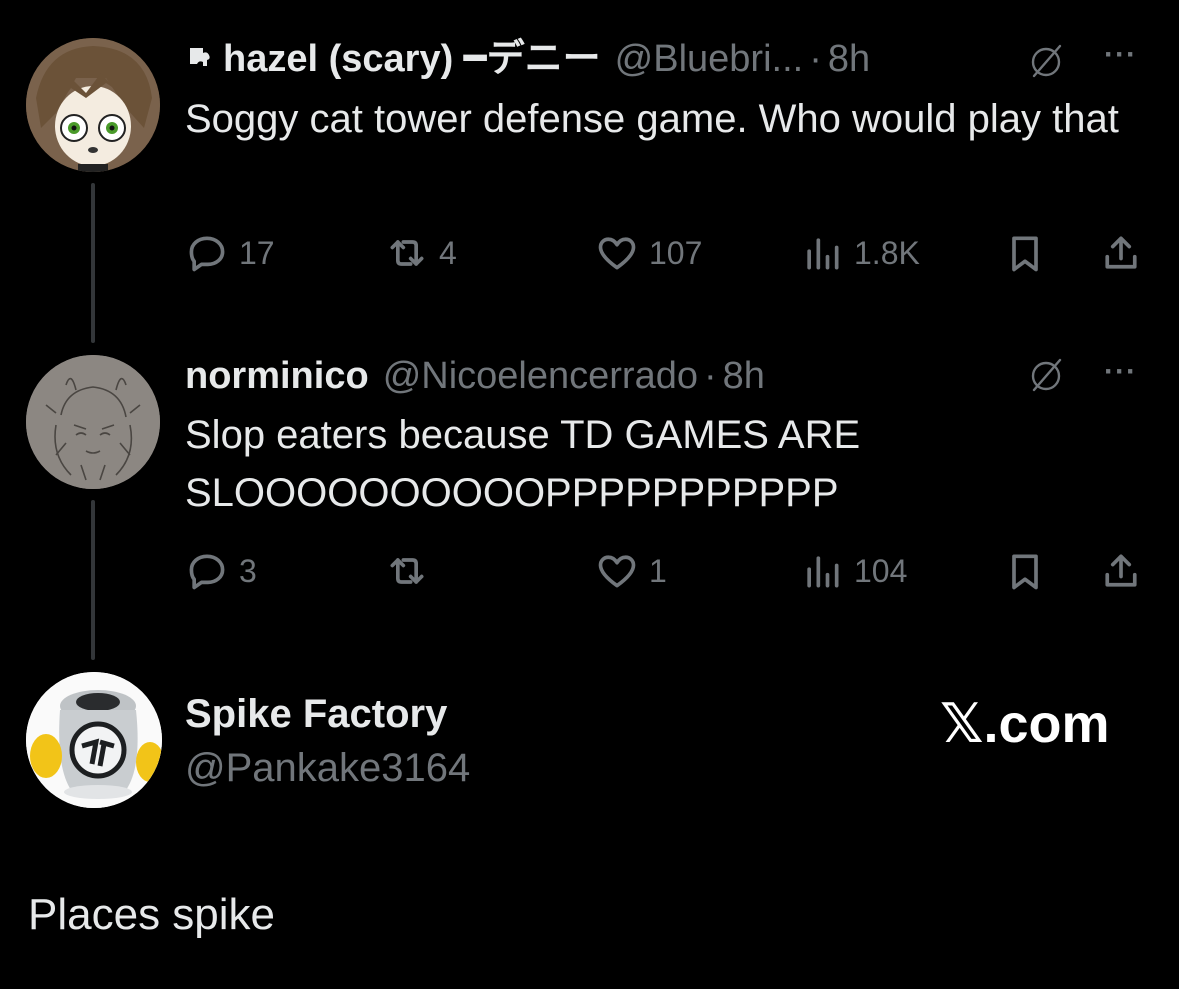  I want to click on like-button: 1, so click(631, 571).